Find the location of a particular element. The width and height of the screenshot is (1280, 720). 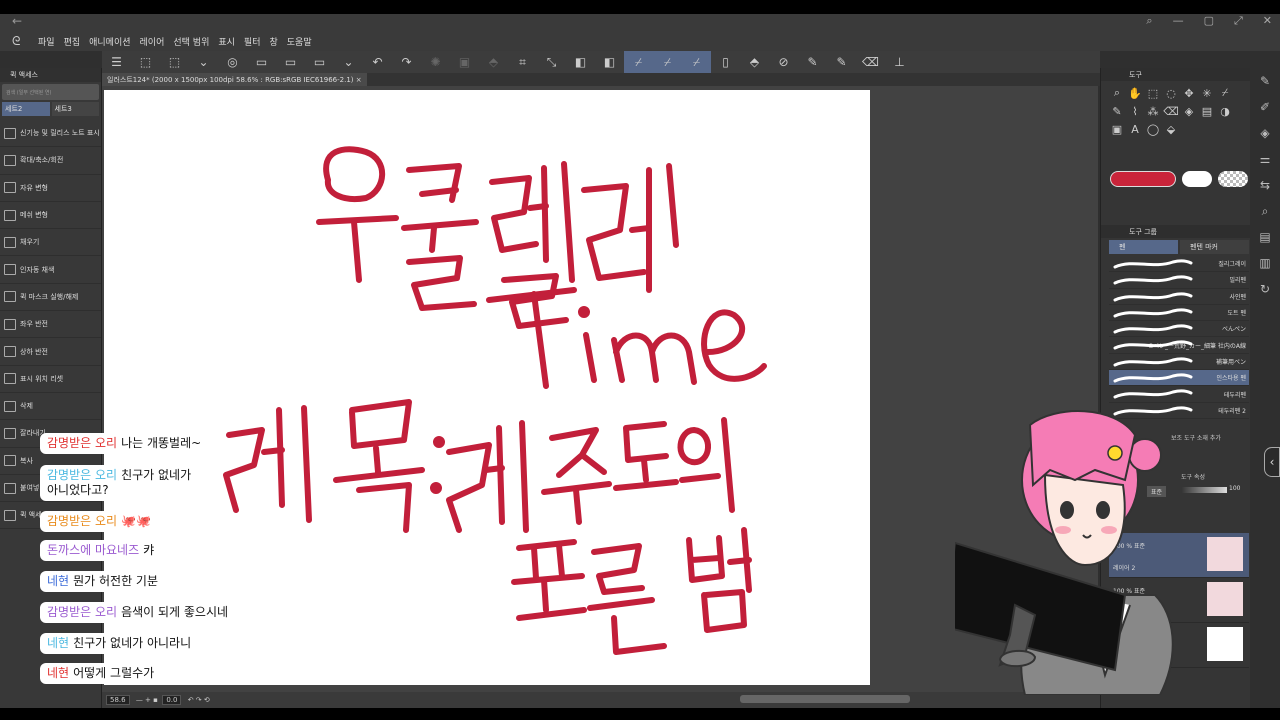

toolbar-button-18: ⌿ is located at coordinates (638, 62).